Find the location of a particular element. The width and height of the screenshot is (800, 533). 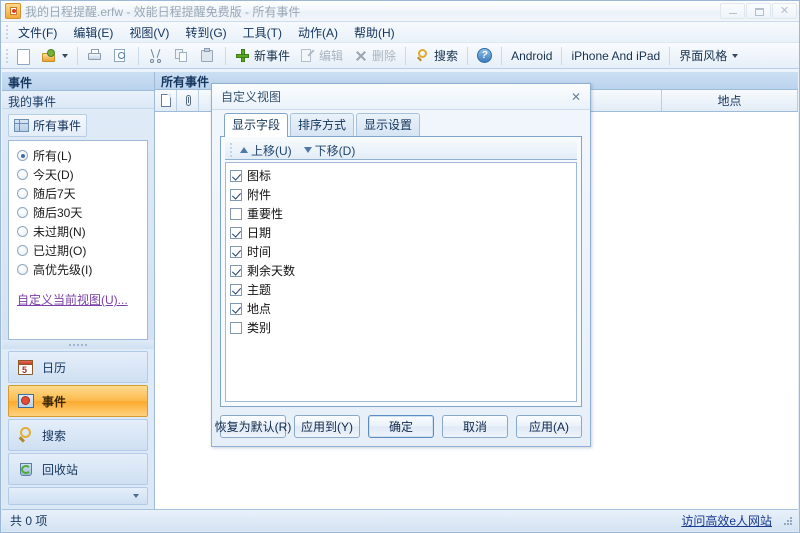

dialog-button-row: 恢复为默认(R) 应用到(Y) 确定 取消 应用(A) is located at coordinates (398, 422).